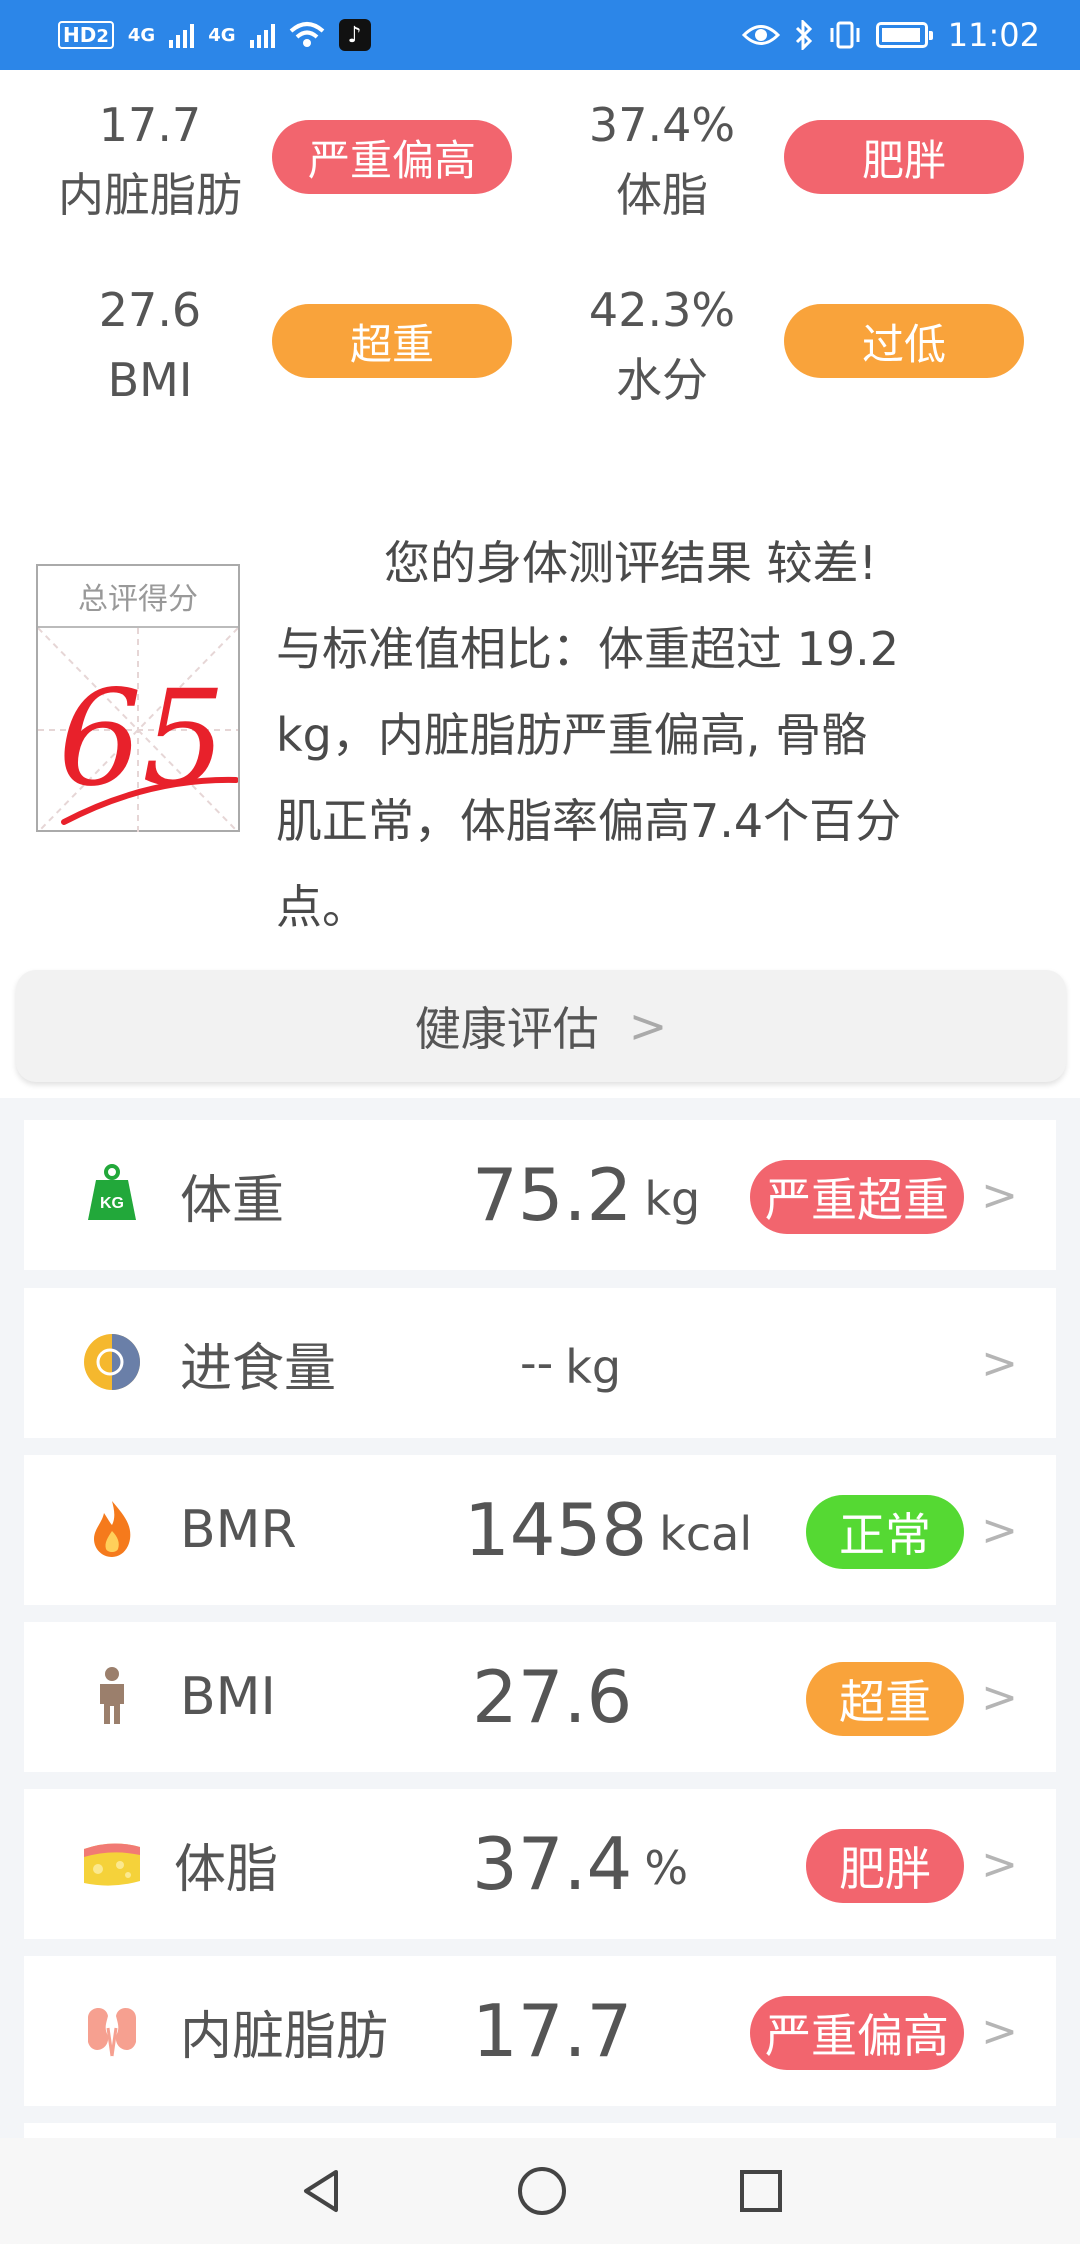 This screenshot has height=2244, width=1080. Describe the element at coordinates (232, 1200) in the screenshot. I see `row-label: 体重` at that location.